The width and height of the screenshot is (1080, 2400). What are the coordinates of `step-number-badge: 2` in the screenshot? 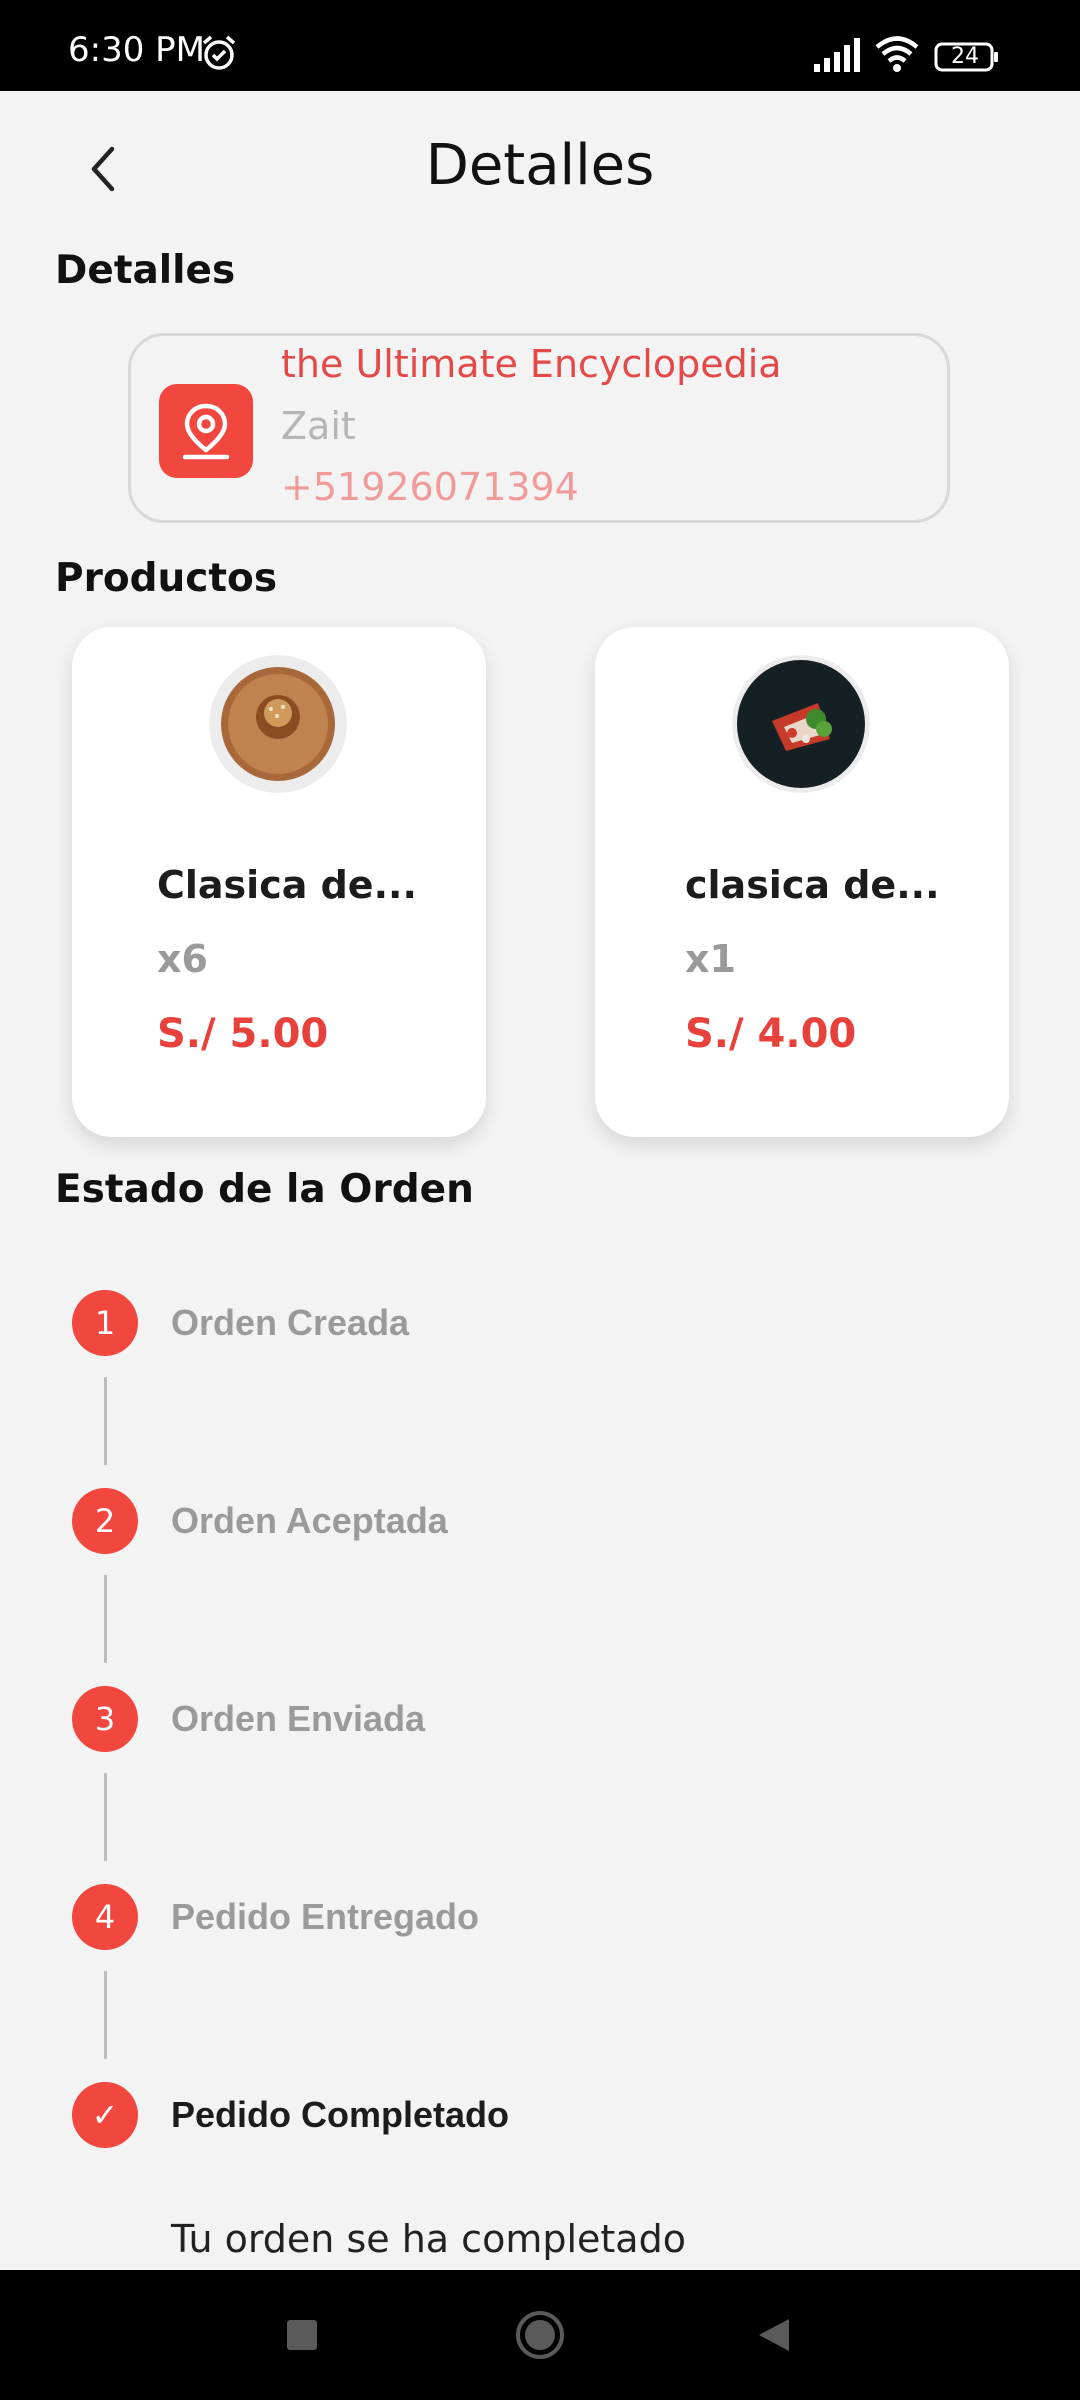 It's located at (105, 1521).